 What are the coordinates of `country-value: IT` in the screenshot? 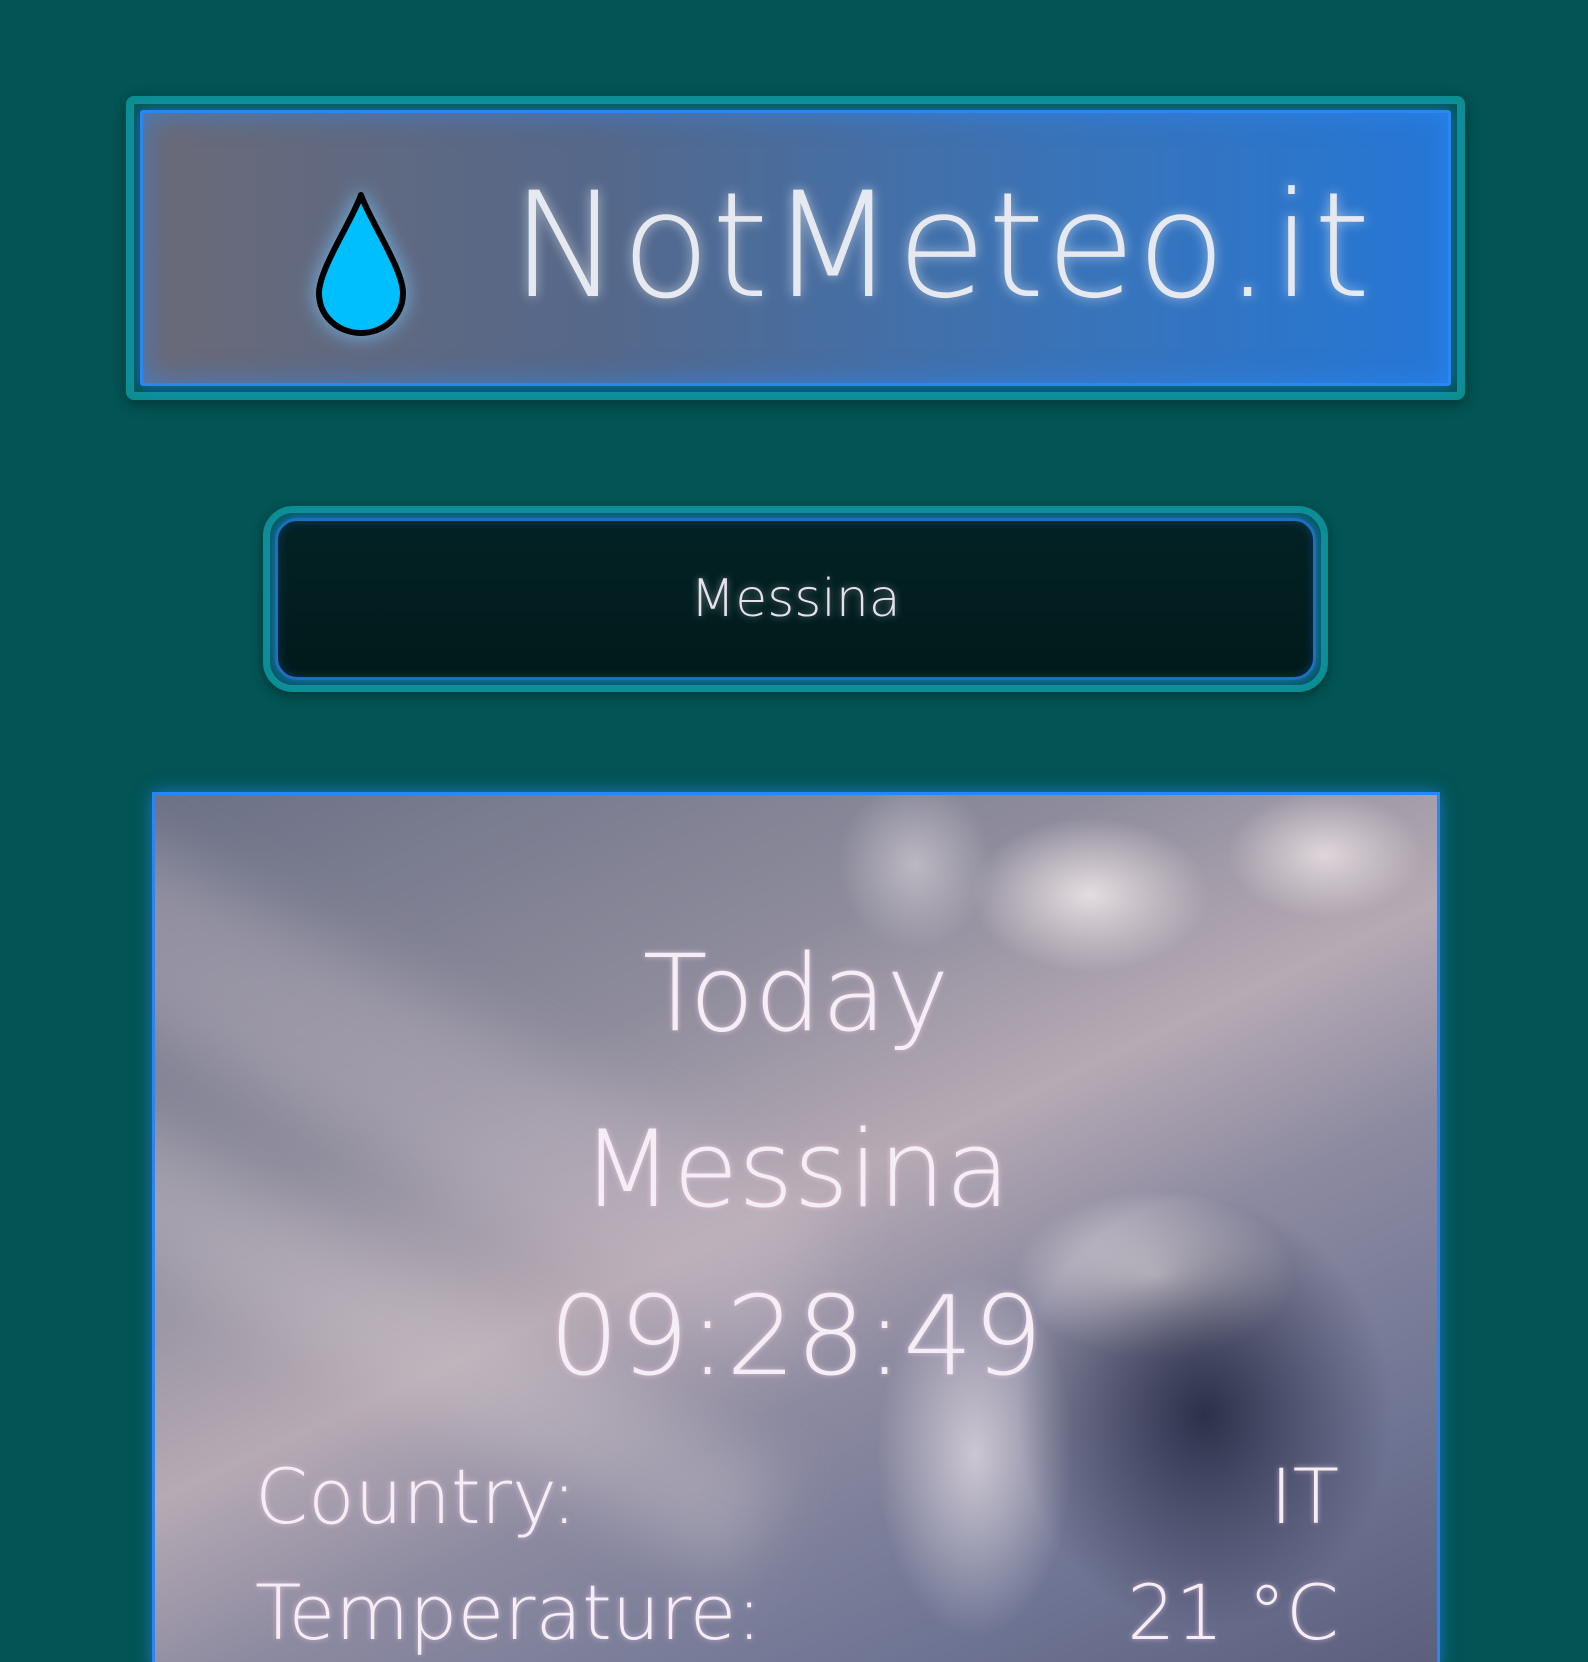 It's located at (1304, 1496).